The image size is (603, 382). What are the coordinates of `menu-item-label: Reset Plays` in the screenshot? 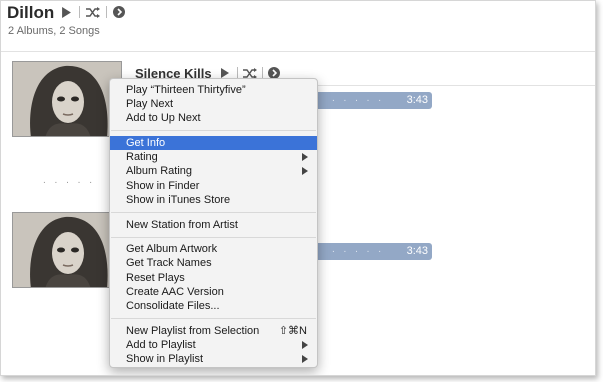 It's located at (155, 278).